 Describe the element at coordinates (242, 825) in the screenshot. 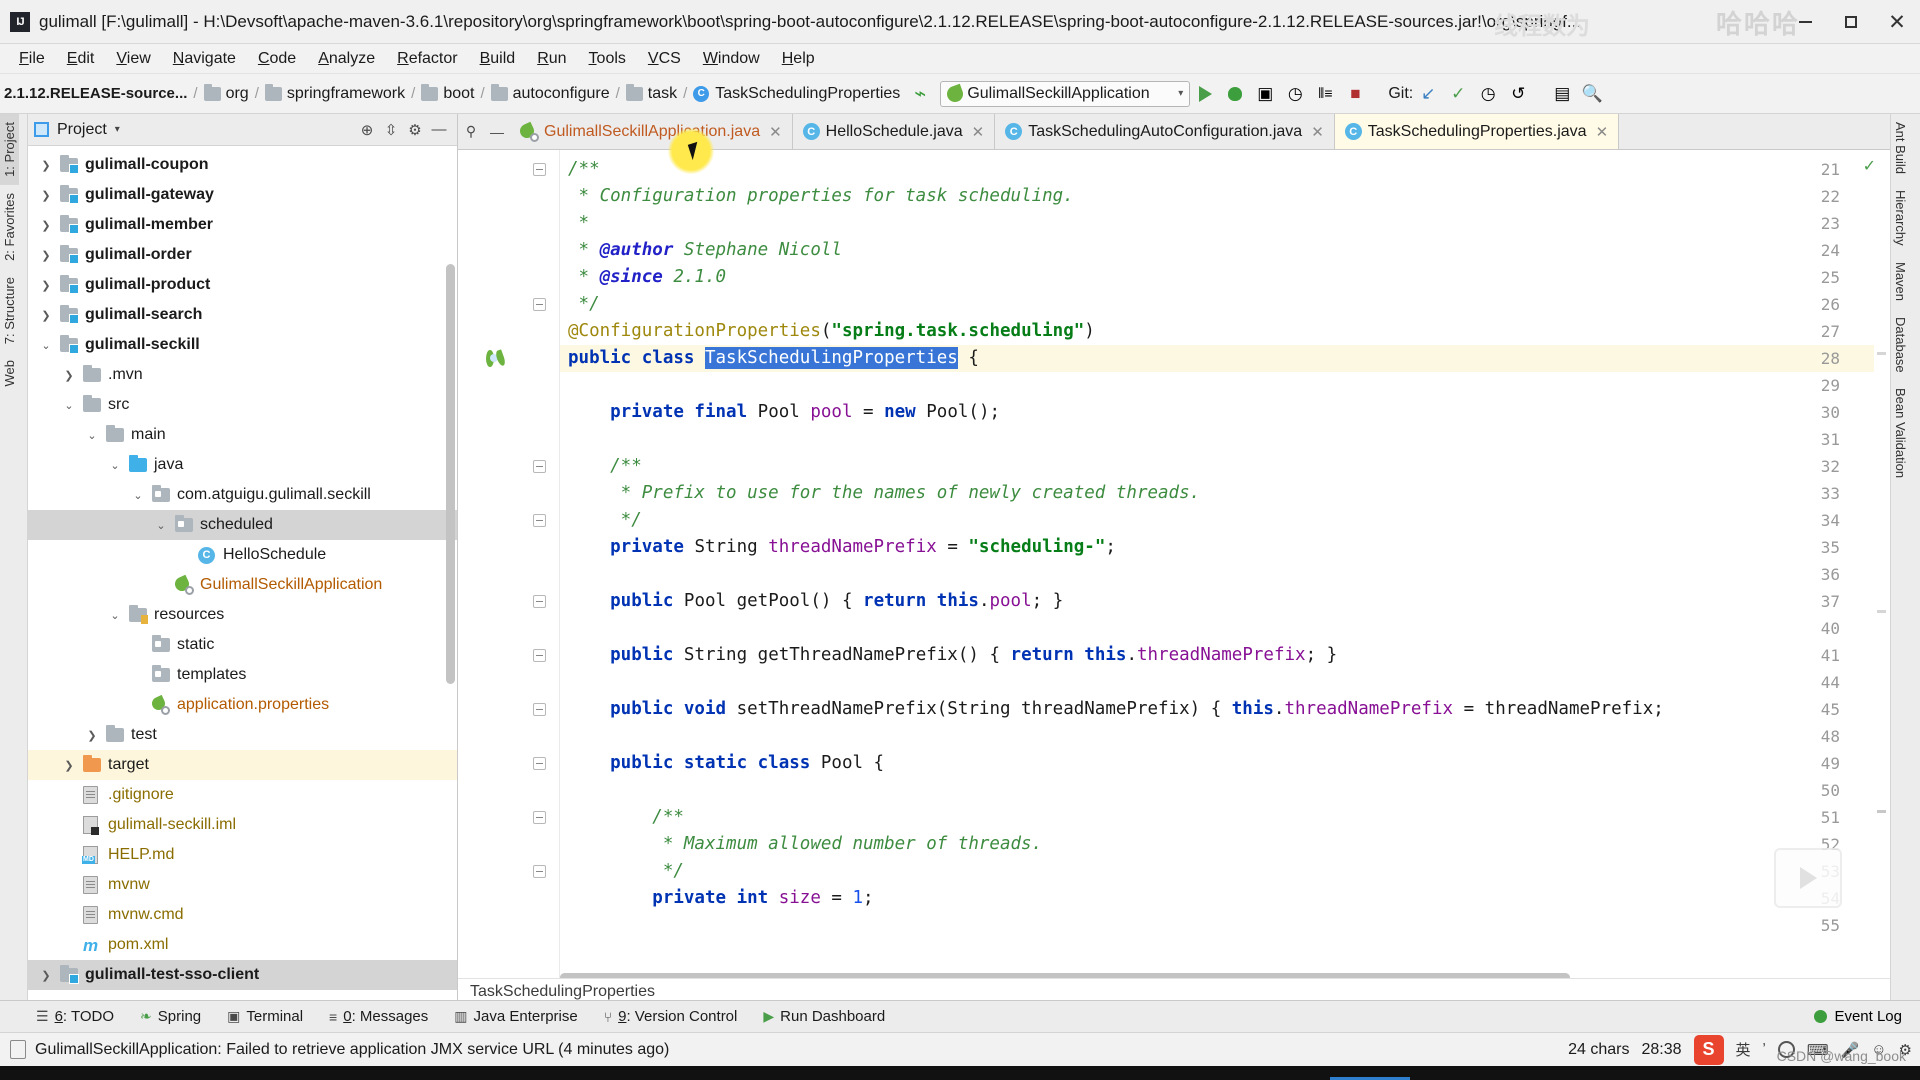

I see `tree-node-gulimall-seckill-iml: gulimall-seckill.iml` at that location.